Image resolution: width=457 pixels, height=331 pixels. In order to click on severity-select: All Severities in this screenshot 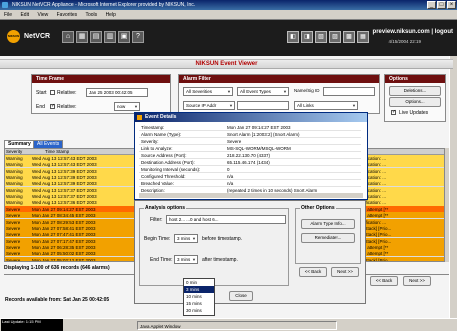, I will do `click(208, 91)`.